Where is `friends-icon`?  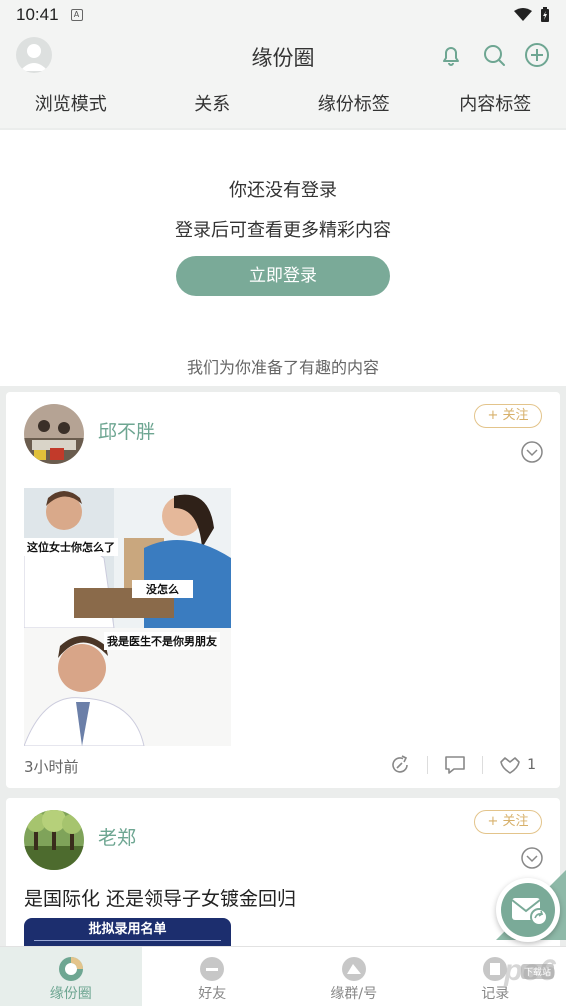
friends-icon is located at coordinates (212, 969).